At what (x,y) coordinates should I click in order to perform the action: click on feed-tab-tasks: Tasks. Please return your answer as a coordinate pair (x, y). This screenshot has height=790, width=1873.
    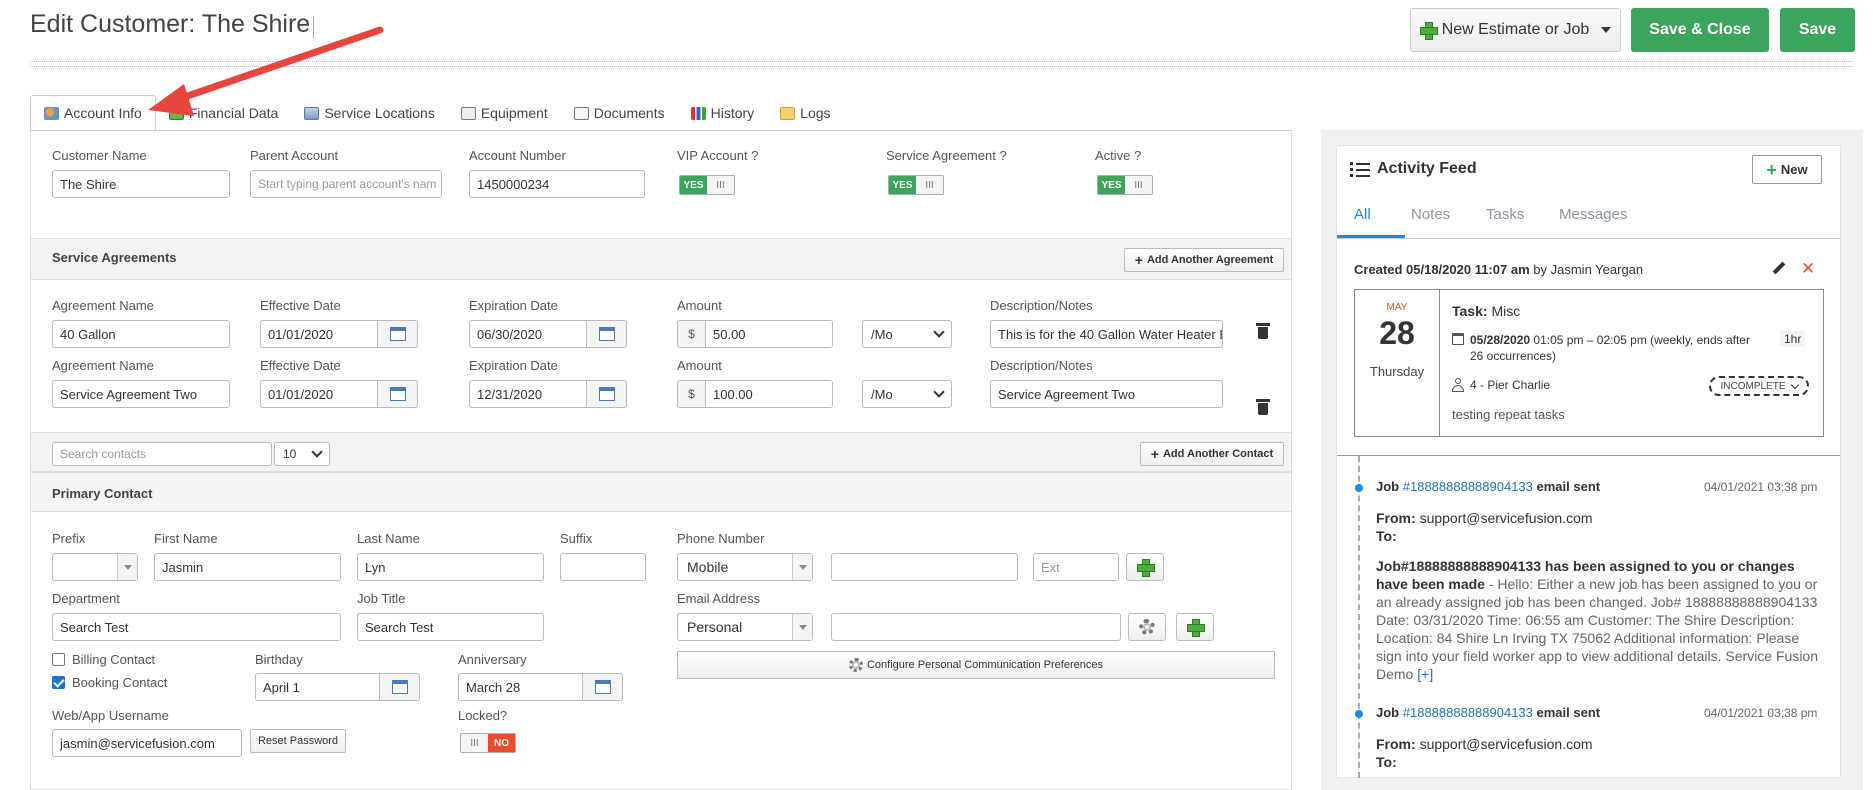
    Looking at the image, I should click on (1505, 214).